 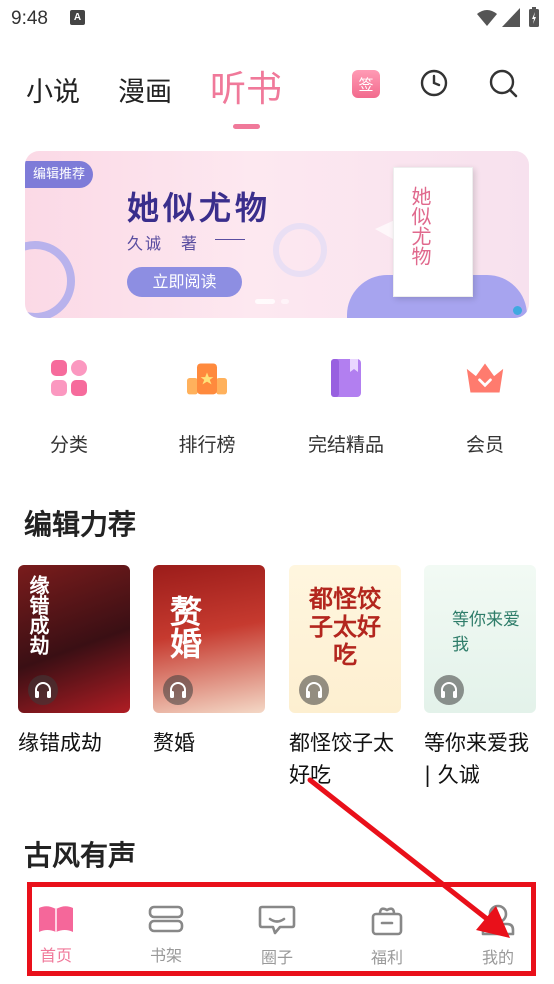 What do you see at coordinates (184, 282) in the screenshot?
I see `read-now-button: 立即阅读` at bounding box center [184, 282].